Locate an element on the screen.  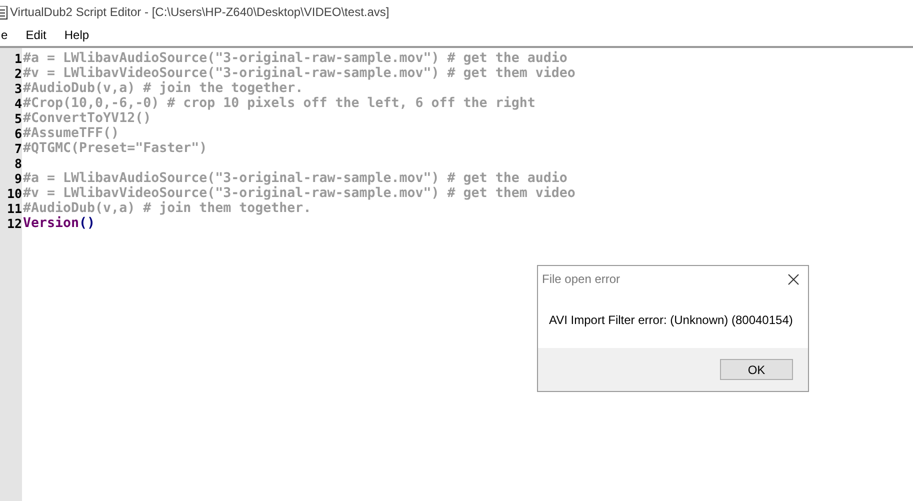
line-number: 5 is located at coordinates (17, 118).